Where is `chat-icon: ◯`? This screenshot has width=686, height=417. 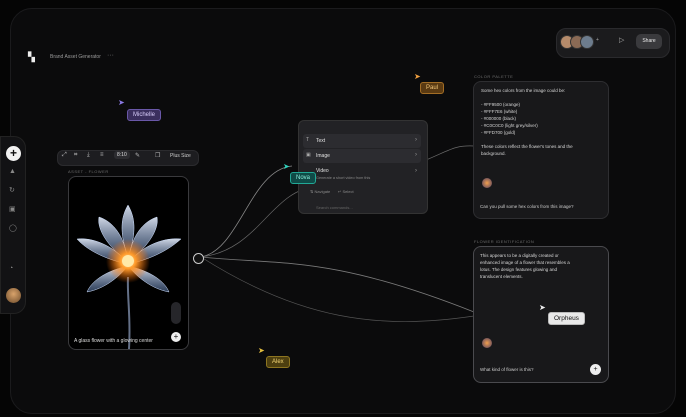
chat-icon: ◯ is located at coordinates (13, 228).